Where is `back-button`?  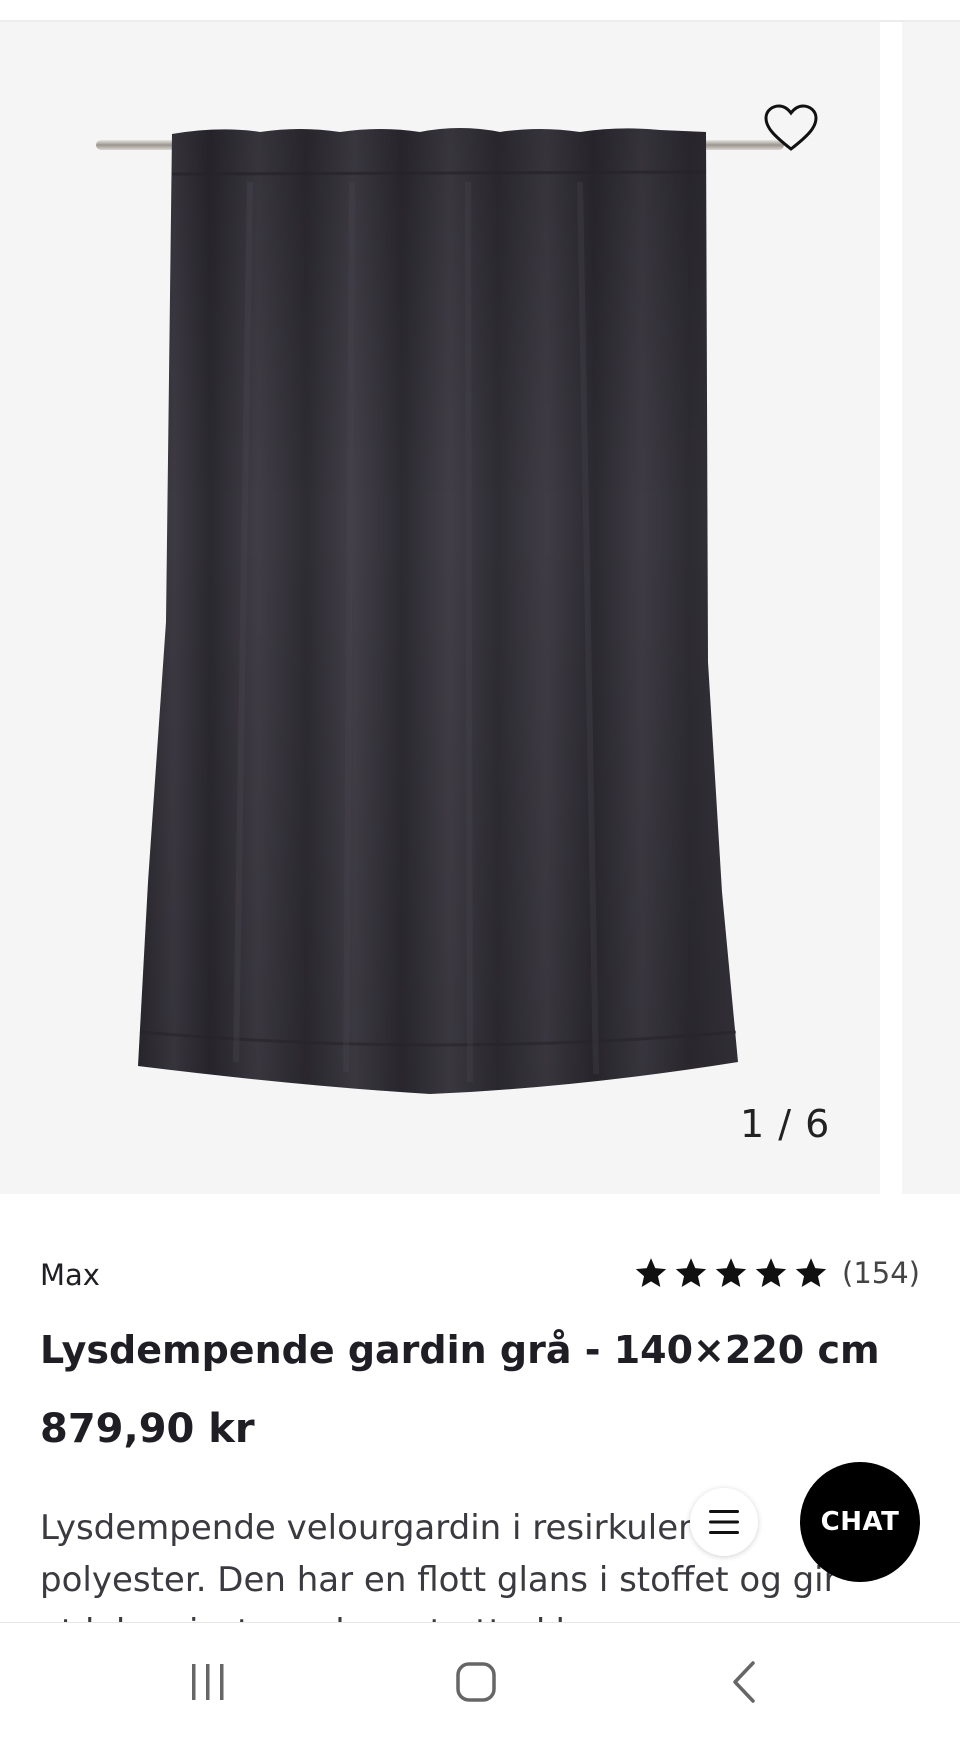
back-button is located at coordinates (744, 1681).